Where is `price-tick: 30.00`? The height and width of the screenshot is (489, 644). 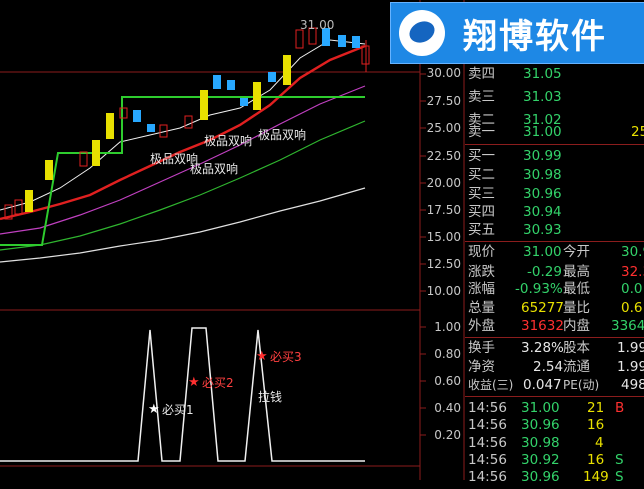
price-tick: 30.00 is located at coordinates (443, 73).